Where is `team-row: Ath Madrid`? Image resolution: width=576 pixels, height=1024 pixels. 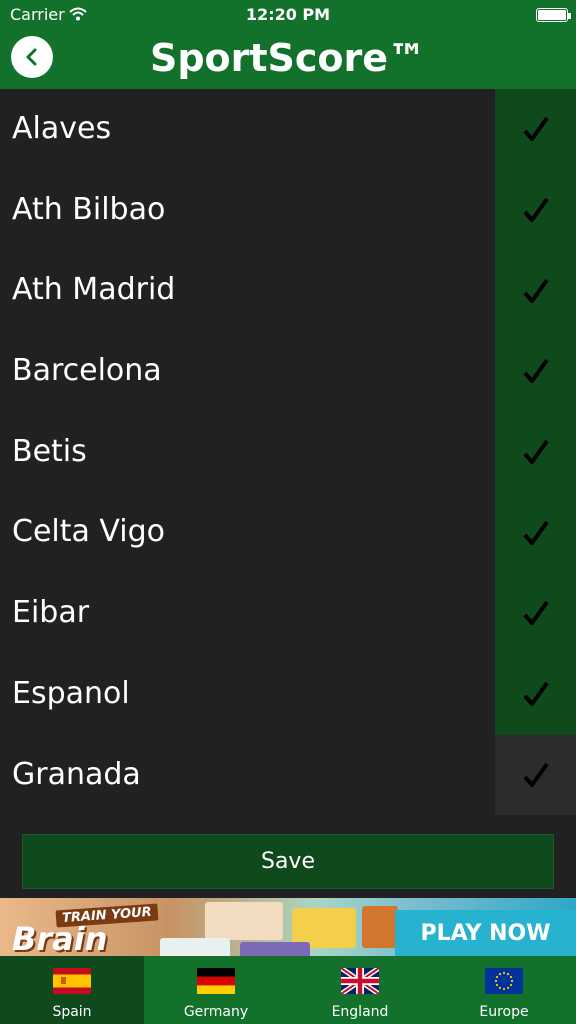
team-row: Ath Madrid is located at coordinates (288, 291).